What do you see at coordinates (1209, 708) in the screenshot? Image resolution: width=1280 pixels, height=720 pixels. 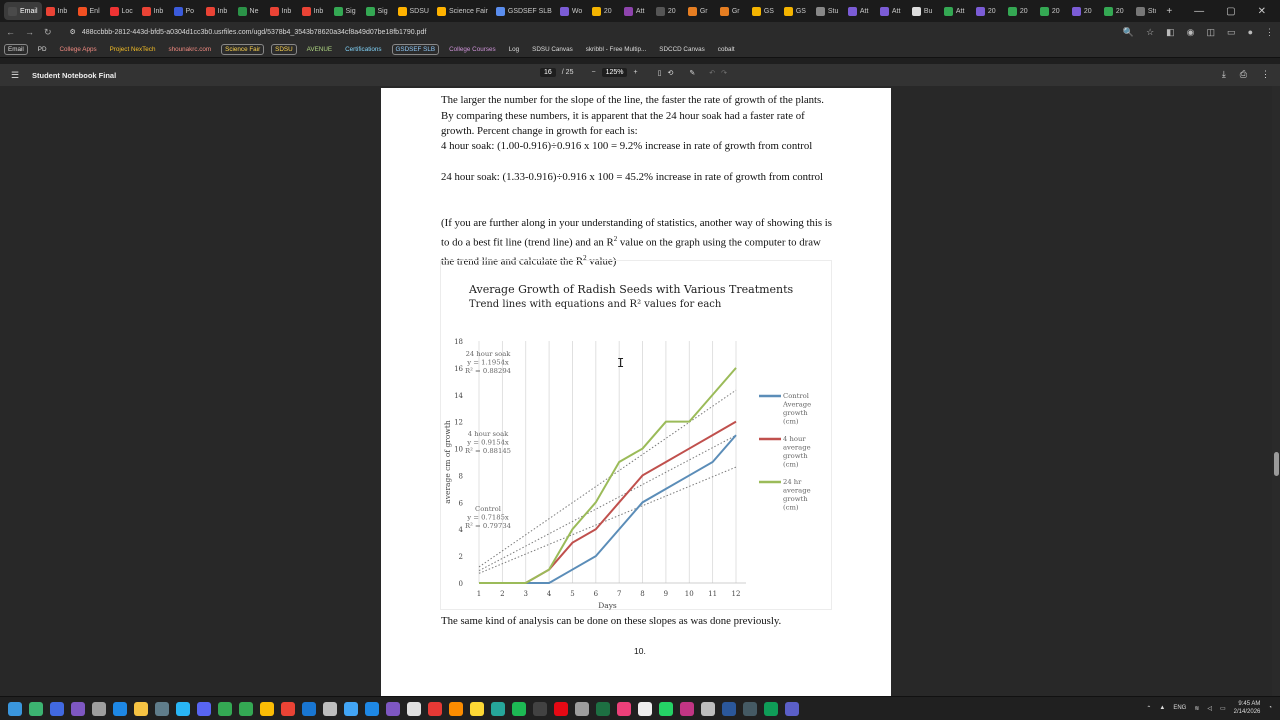 I see `volume-icon: ◁` at bounding box center [1209, 708].